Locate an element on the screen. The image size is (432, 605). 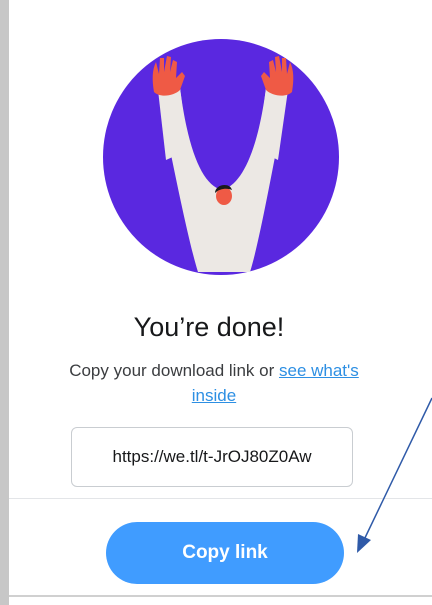
panel-bottom-edge is located at coordinates (220, 596).